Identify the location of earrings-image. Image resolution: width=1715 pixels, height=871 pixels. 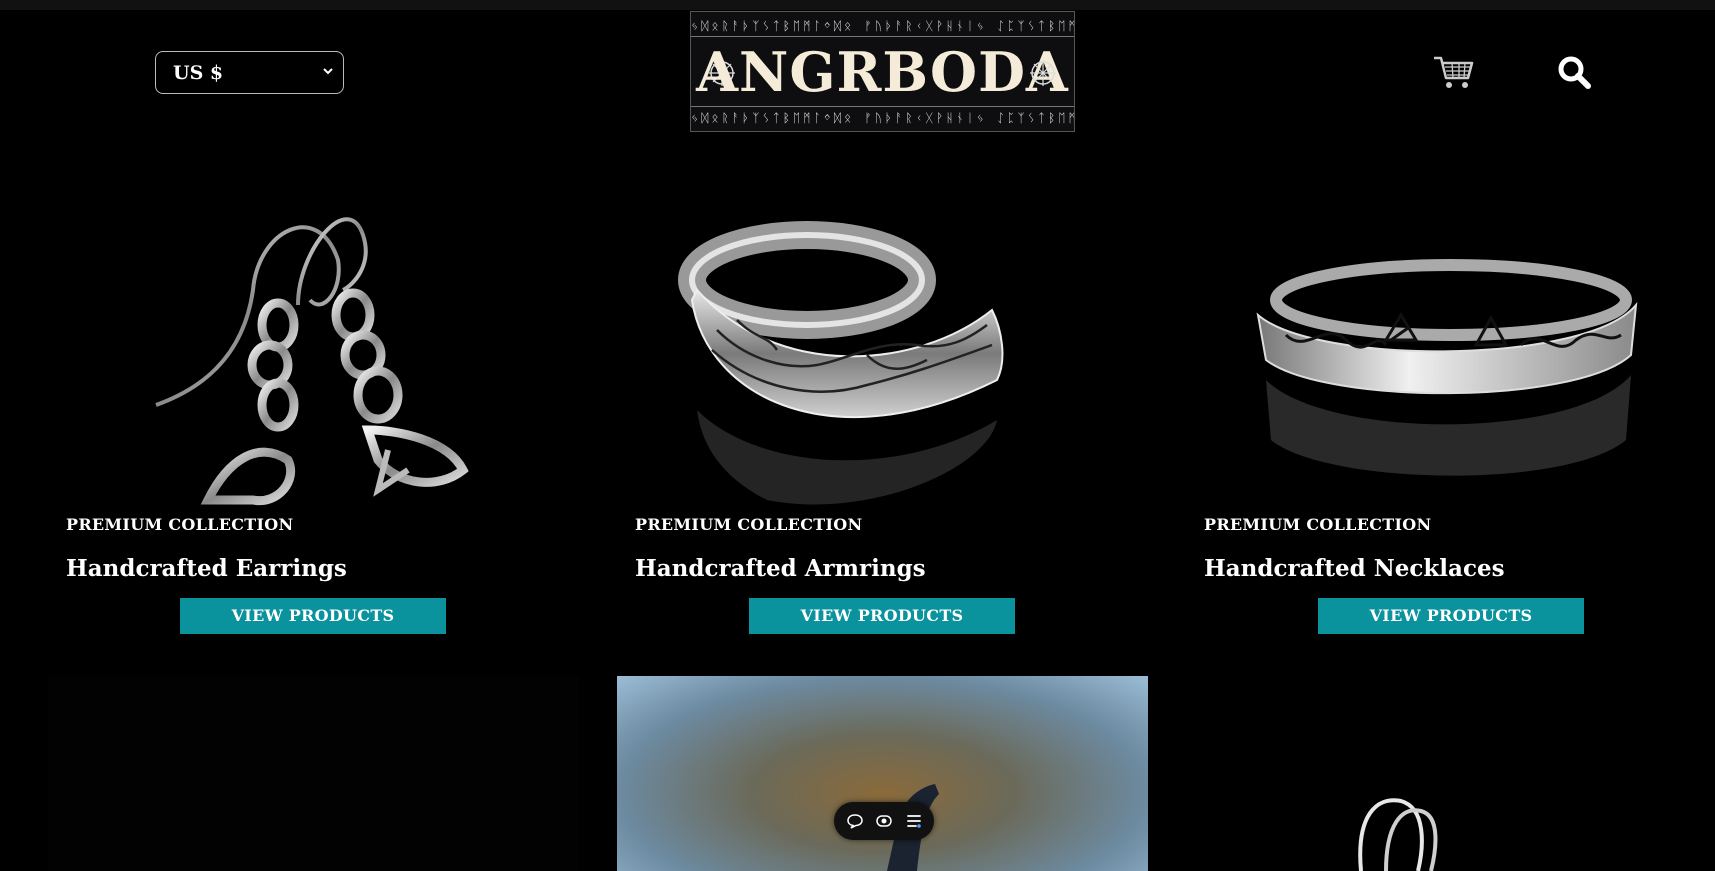
(312, 361).